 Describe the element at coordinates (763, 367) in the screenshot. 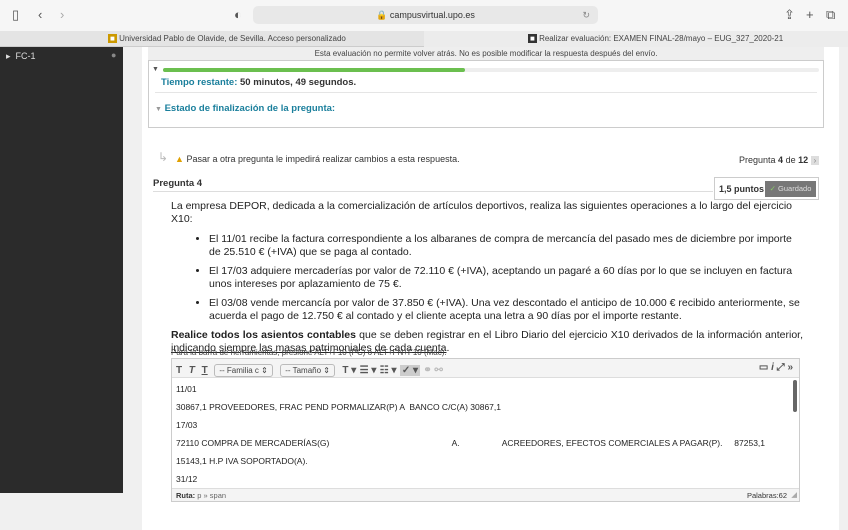

I see `preview-icon: ▭` at that location.